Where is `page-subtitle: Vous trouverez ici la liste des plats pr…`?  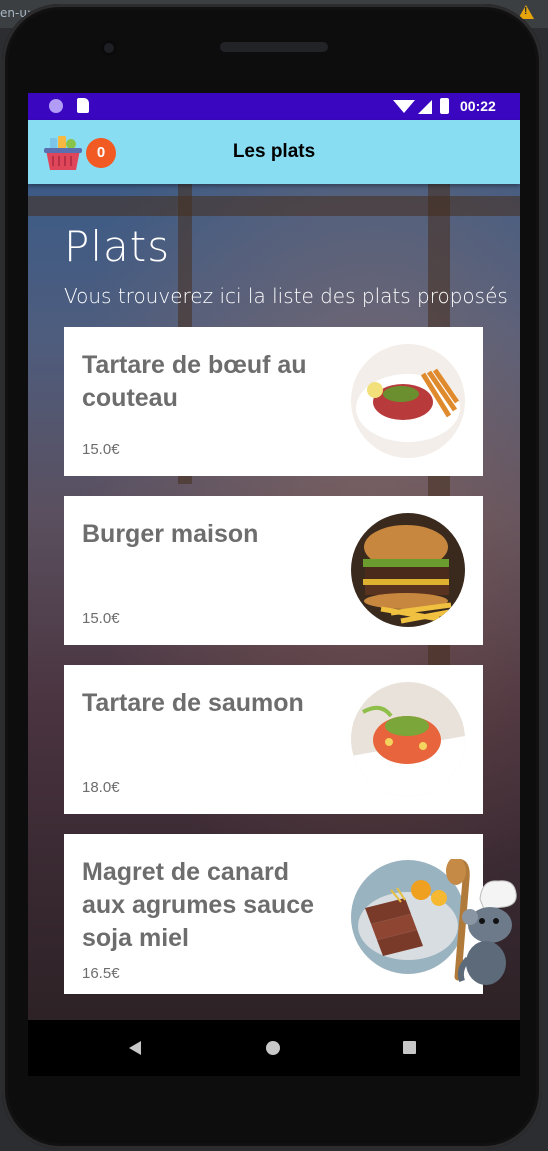
page-subtitle: Vous trouverez ici la liste des plats pr… is located at coordinates (286, 296).